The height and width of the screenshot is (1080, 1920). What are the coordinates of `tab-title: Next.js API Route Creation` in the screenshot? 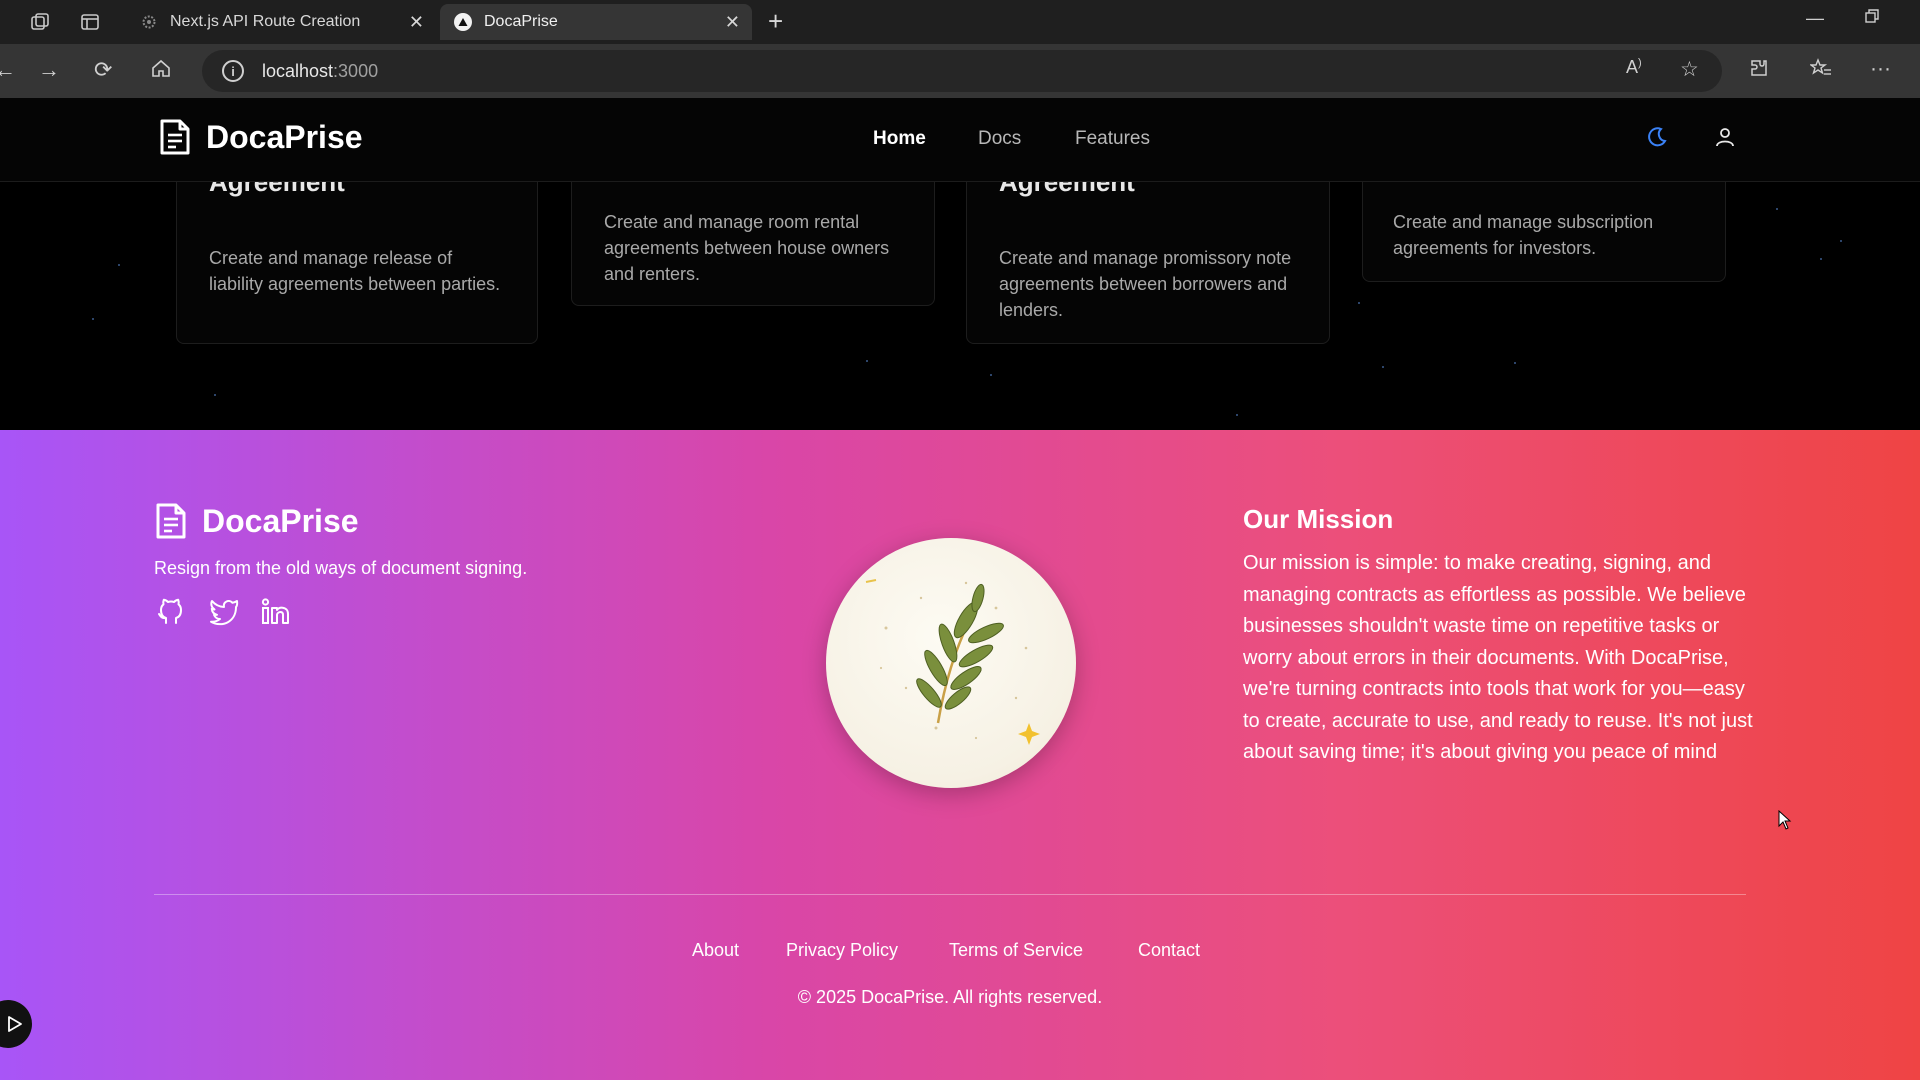 It's located at (265, 21).